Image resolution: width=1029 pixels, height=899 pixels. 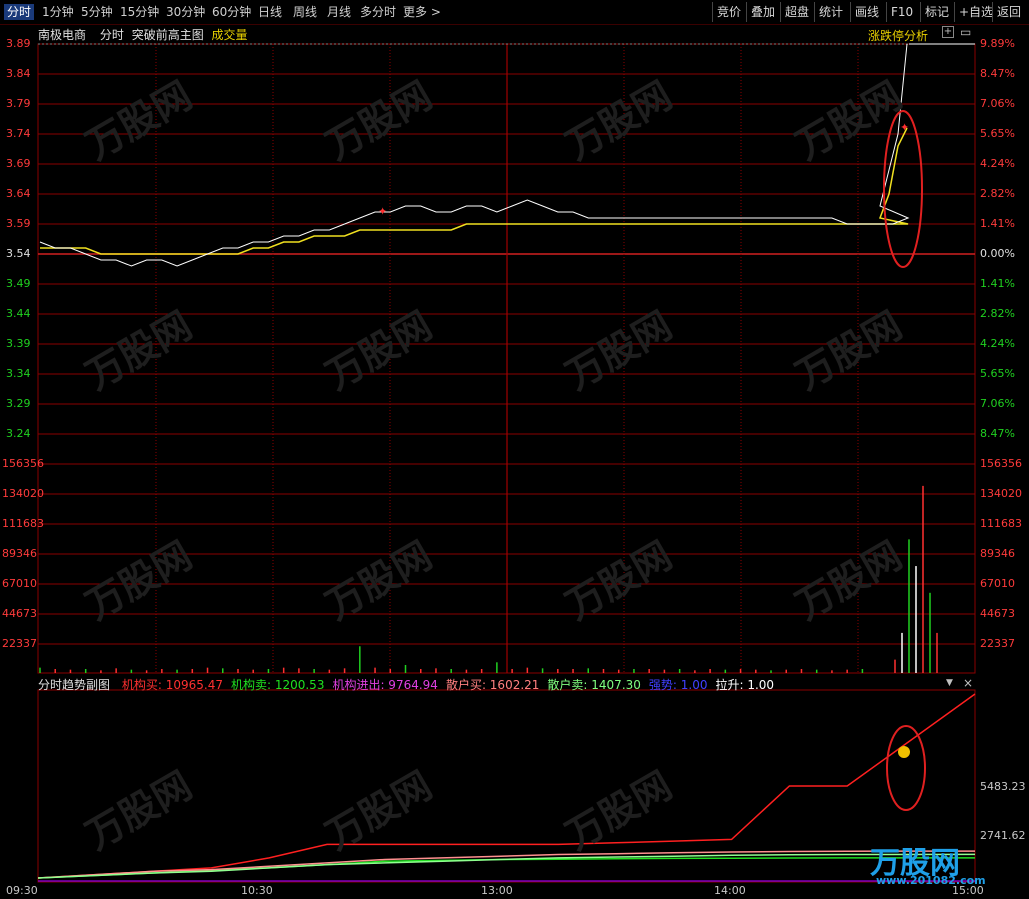 I want to click on price-tick-label: 3.34, so click(x=18, y=373).